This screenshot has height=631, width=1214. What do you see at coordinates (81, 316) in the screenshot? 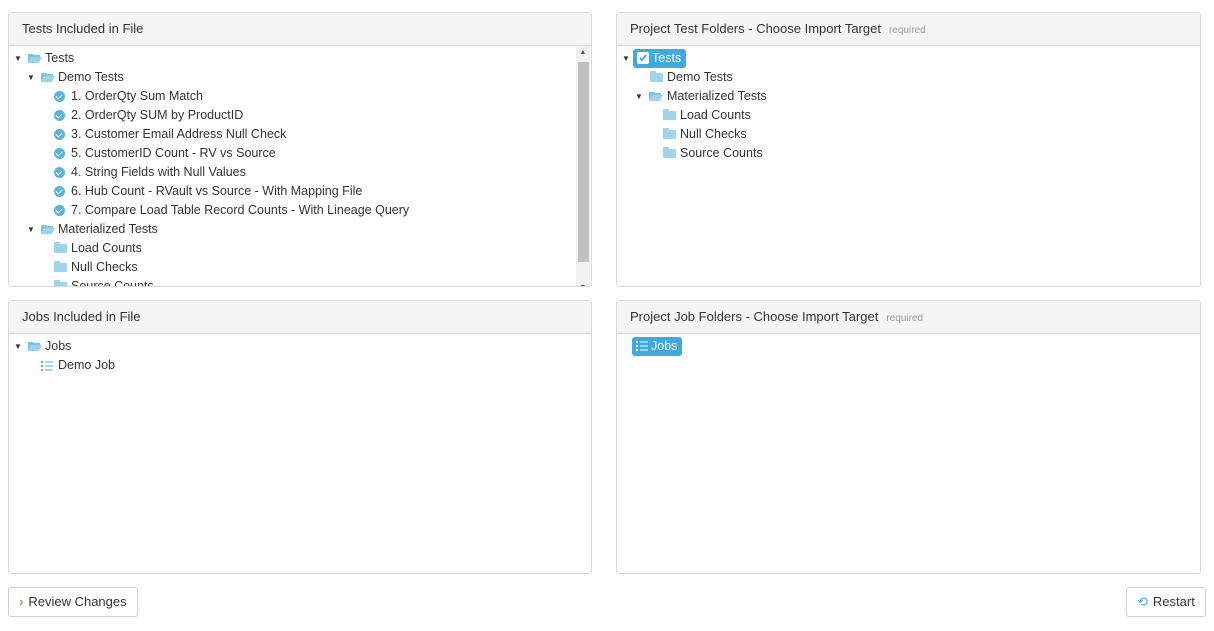
I see `panel-title: Jobs Included in File` at bounding box center [81, 316].